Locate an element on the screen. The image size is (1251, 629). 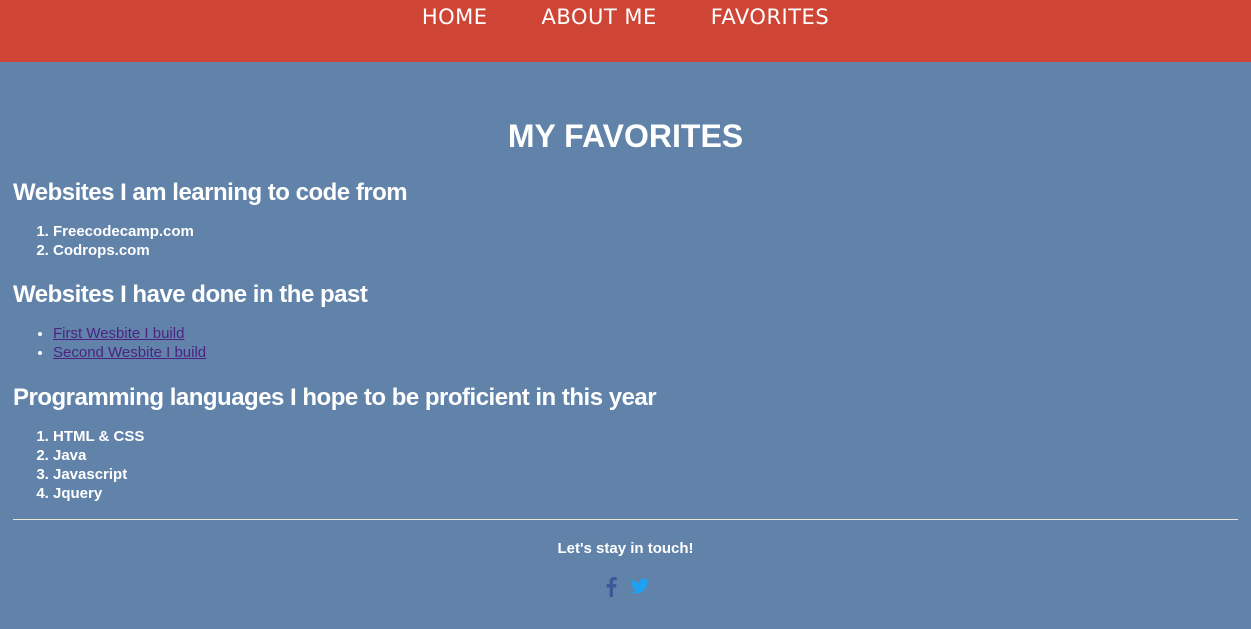
list-item: Javascript is located at coordinates (645, 474).